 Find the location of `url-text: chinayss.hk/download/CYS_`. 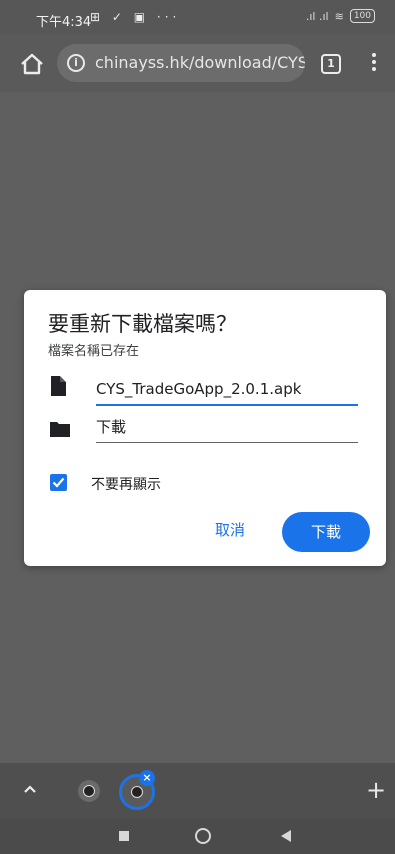

url-text: chinayss.hk/download/CYS_ is located at coordinates (200, 62).